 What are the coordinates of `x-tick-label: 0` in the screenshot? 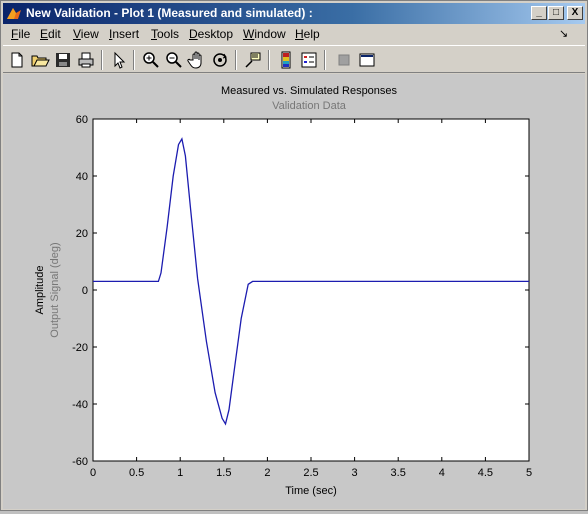 It's located at (93, 473).